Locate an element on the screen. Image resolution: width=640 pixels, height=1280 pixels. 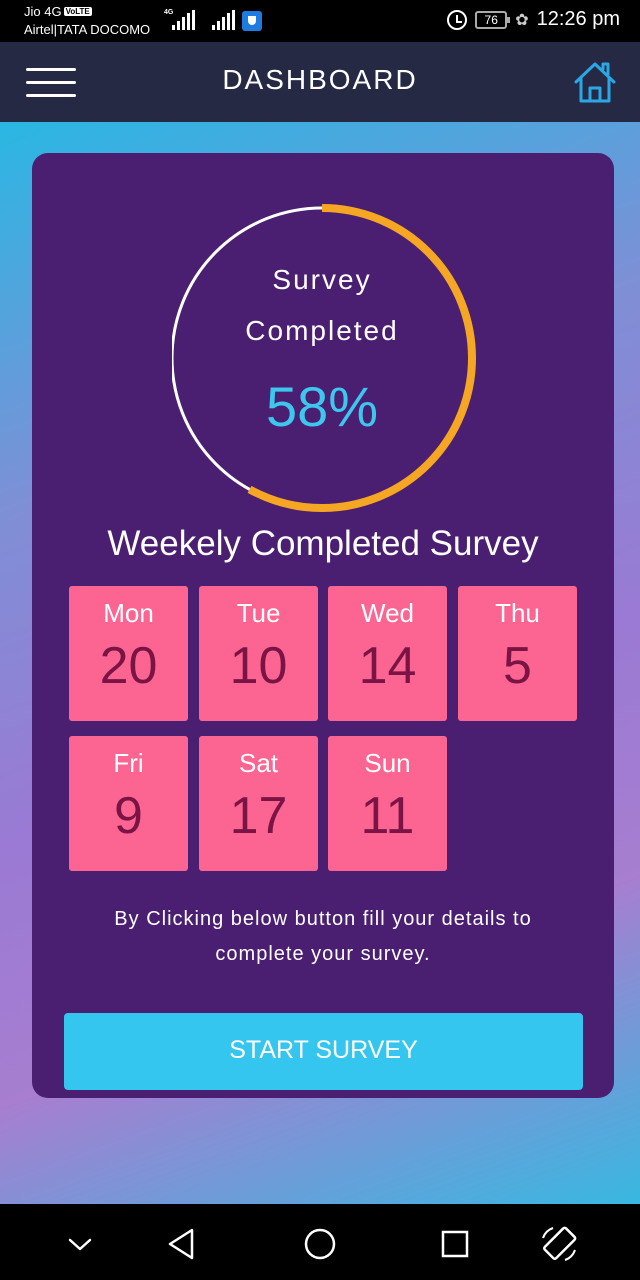
day-tile-wed: Wed 14 is located at coordinates (387, 653).